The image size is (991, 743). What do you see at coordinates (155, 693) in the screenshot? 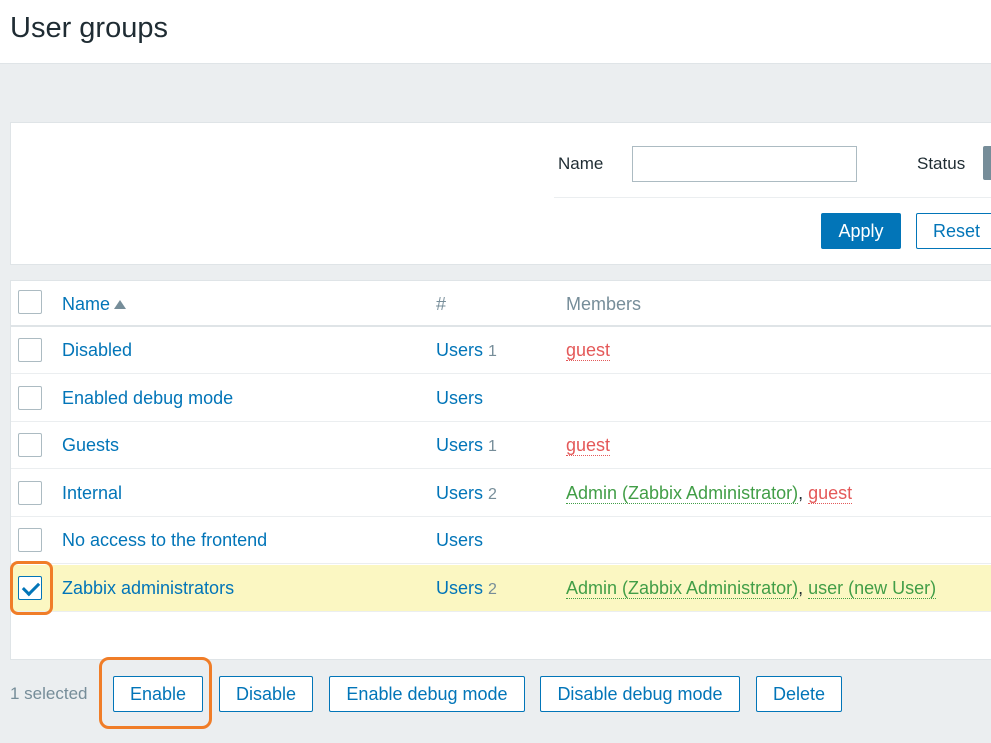
I see `enable-button-highlight-marker` at bounding box center [155, 693].